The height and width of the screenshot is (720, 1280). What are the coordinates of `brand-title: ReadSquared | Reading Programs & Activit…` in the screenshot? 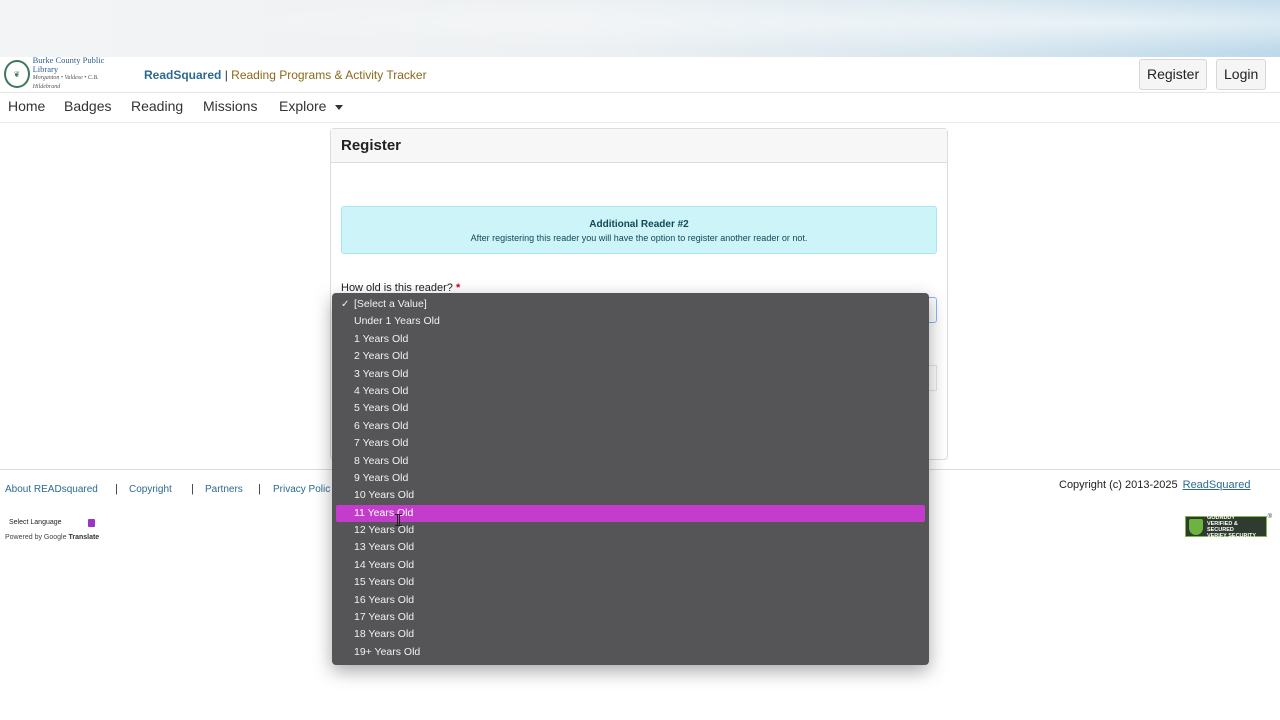 It's located at (285, 75).